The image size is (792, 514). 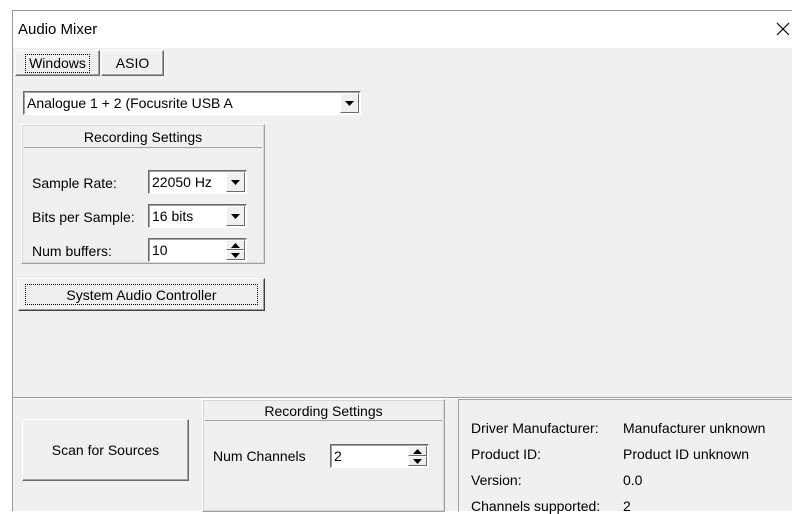 What do you see at coordinates (160, 250) in the screenshot?
I see `num-buffers-value: 10` at bounding box center [160, 250].